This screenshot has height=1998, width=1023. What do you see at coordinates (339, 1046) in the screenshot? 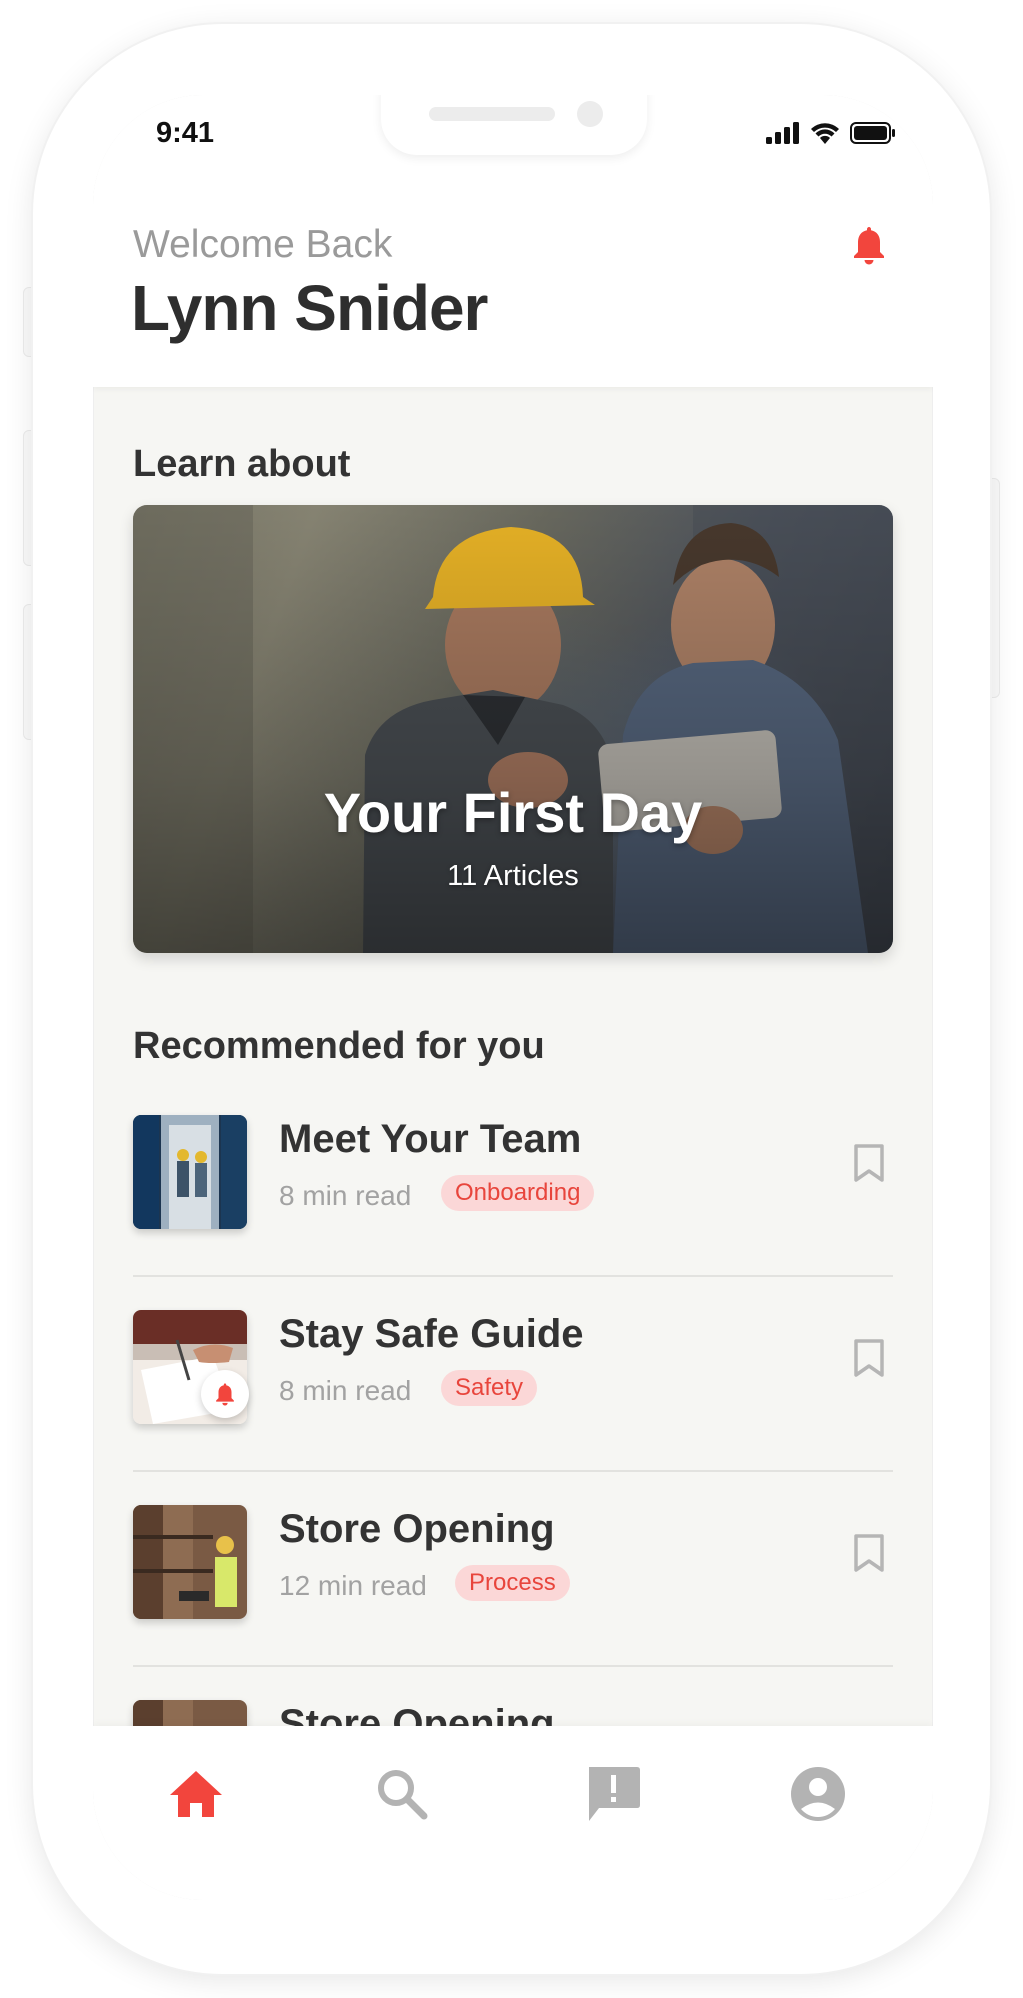
I see `recommended-section-title: Recommended for you` at bounding box center [339, 1046].